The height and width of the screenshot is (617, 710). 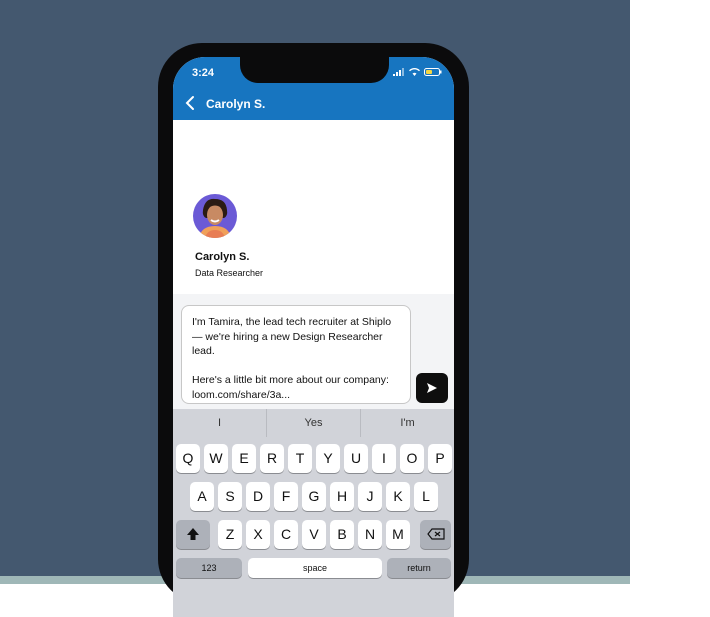 I want to click on send-button, so click(x=432, y=388).